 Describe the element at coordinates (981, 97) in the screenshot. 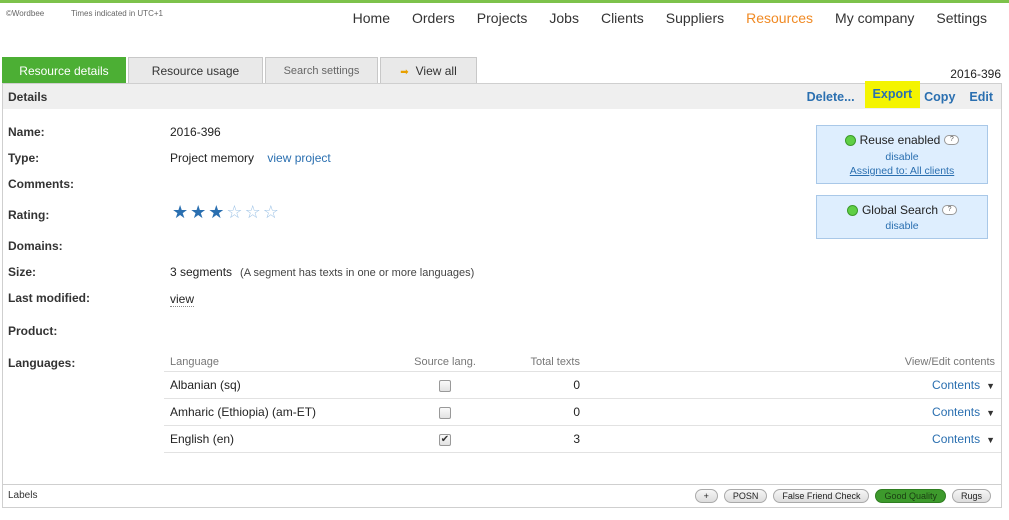

I see `edit-link: Edit` at that location.